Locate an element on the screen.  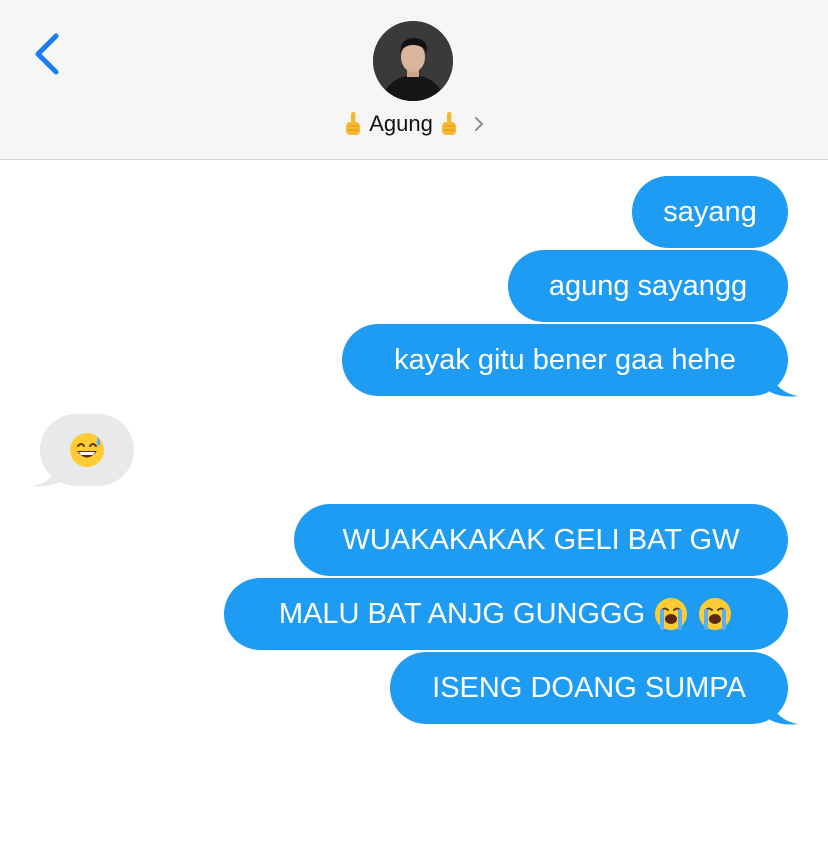
message-text: agung sayangg is located at coordinates (648, 285).